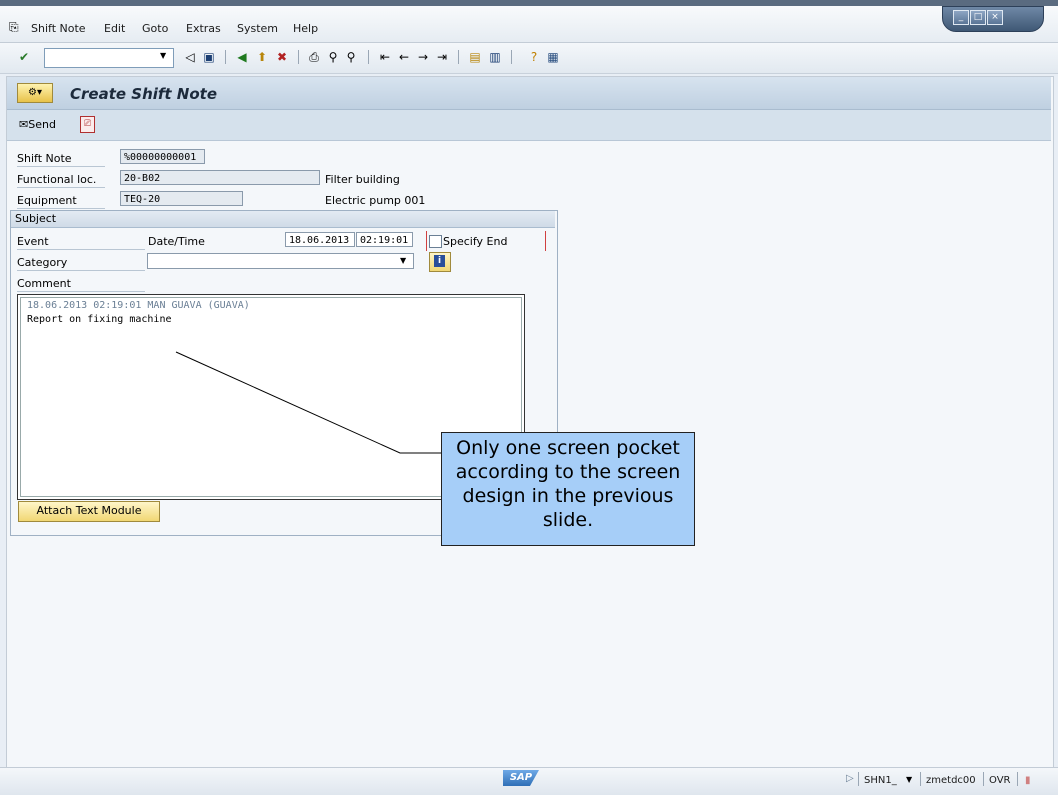 The width and height of the screenshot is (1058, 795). Describe the element at coordinates (1028, 780) in the screenshot. I see `lock-icon: ▮` at that location.